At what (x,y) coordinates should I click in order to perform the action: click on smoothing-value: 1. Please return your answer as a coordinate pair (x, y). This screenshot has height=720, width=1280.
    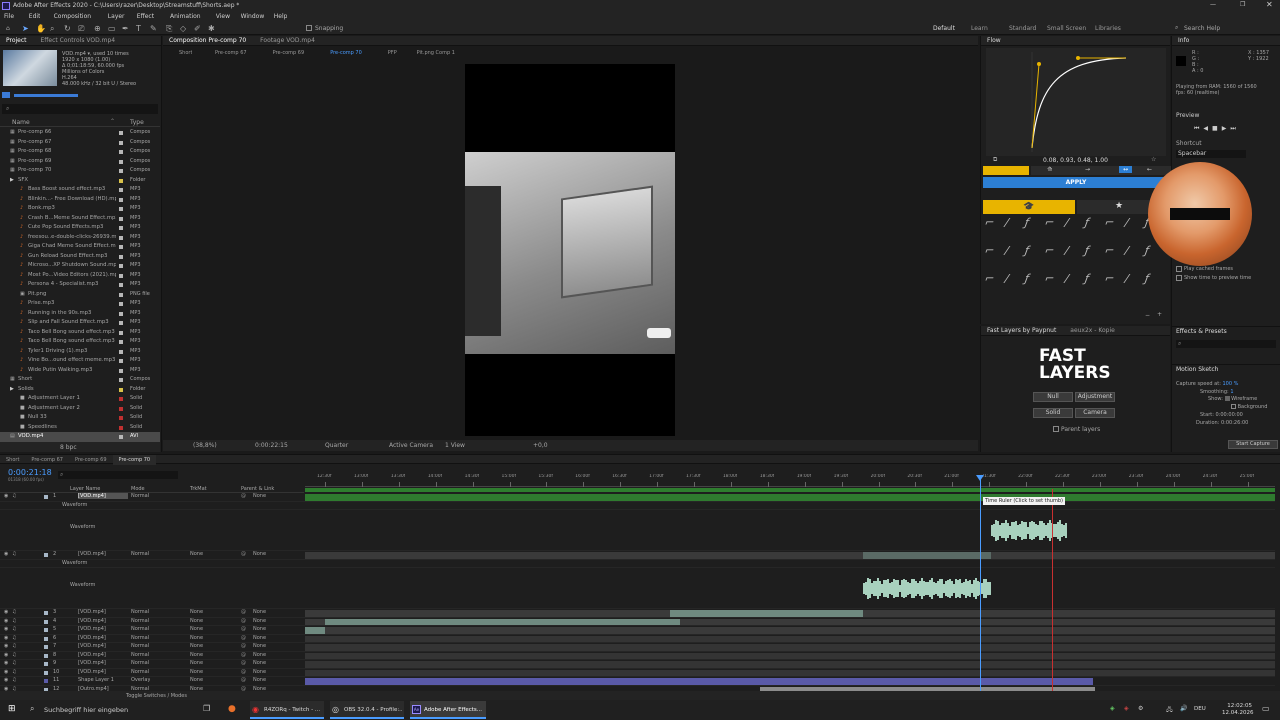
    Looking at the image, I should click on (1231, 392).